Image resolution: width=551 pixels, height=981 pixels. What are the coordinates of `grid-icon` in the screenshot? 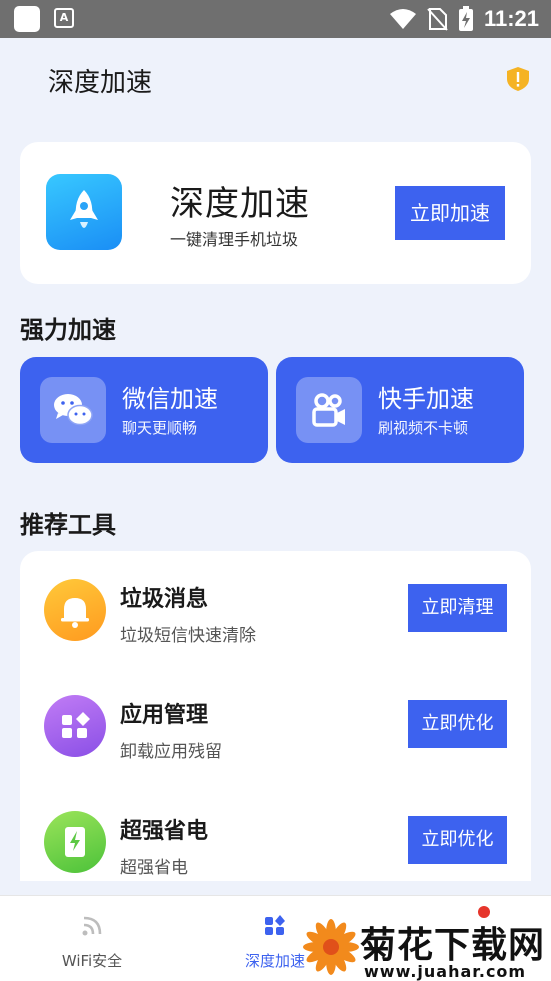 It's located at (275, 925).